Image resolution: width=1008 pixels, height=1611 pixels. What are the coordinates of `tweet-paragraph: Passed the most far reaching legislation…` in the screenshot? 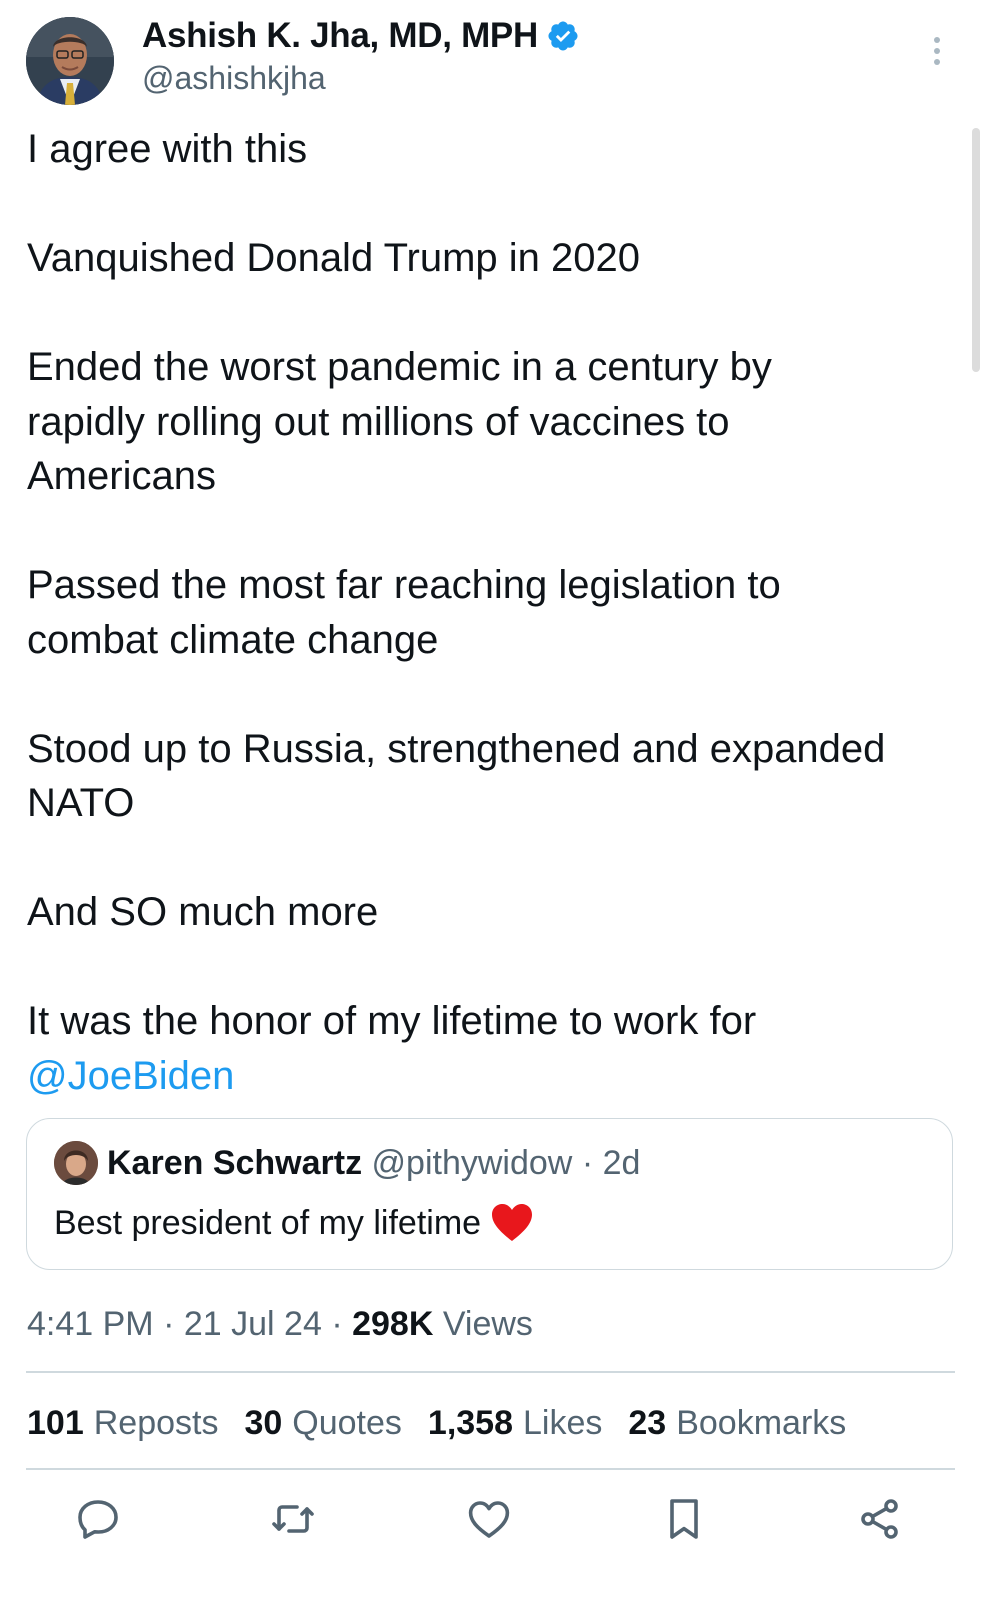 It's located at (404, 612).